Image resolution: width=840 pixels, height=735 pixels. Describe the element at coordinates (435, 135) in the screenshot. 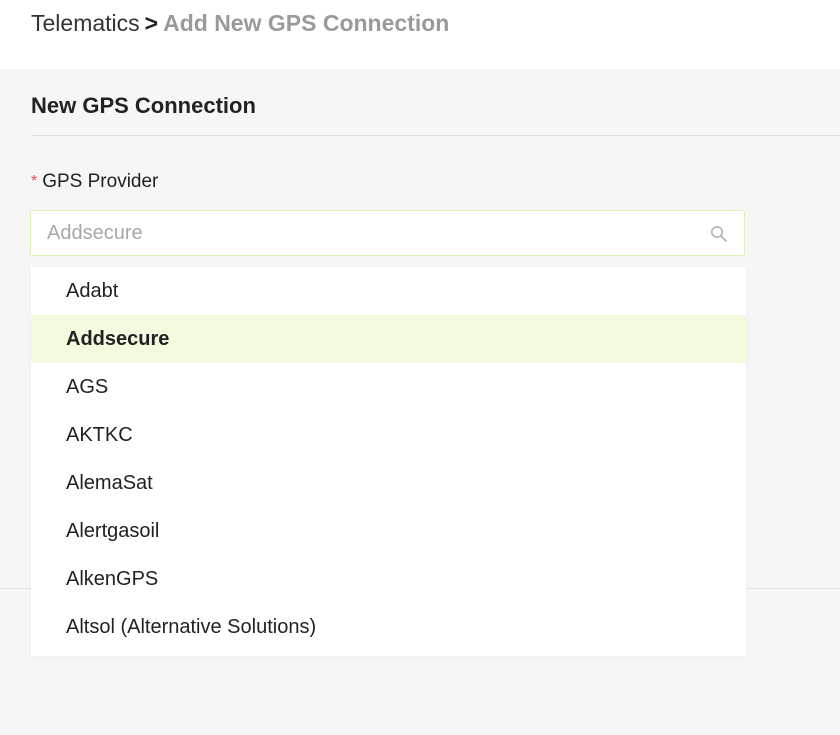

I see `card-divider` at that location.